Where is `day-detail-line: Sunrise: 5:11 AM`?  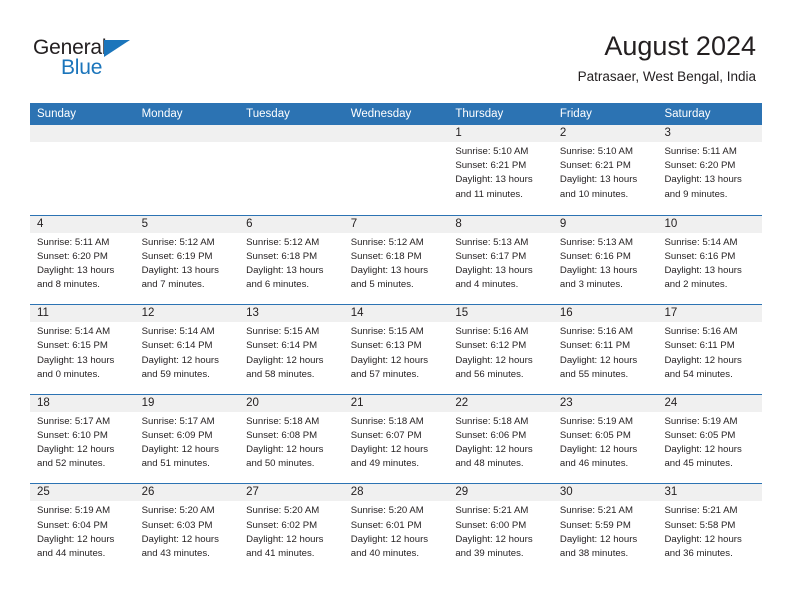
day-detail-line: Sunrise: 5:11 AM is located at coordinates (73, 242).